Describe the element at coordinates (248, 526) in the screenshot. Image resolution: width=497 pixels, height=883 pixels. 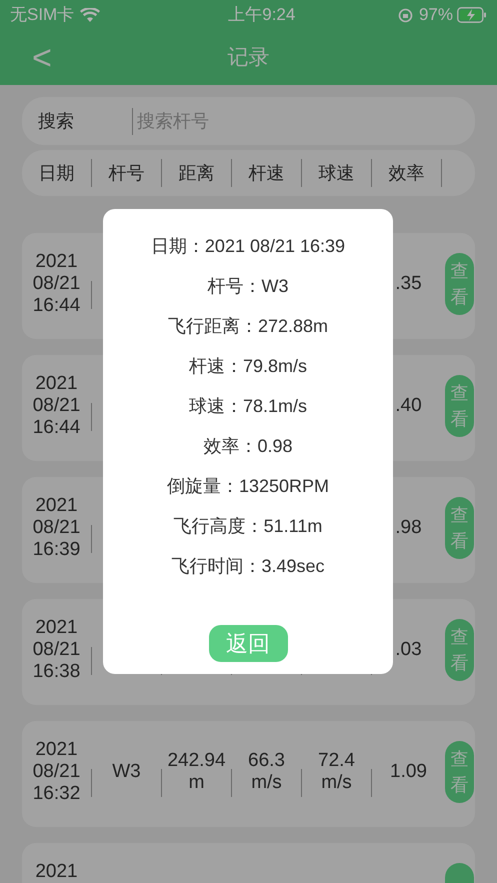
I see `detail-line: 飞行高度：51.11m` at that location.